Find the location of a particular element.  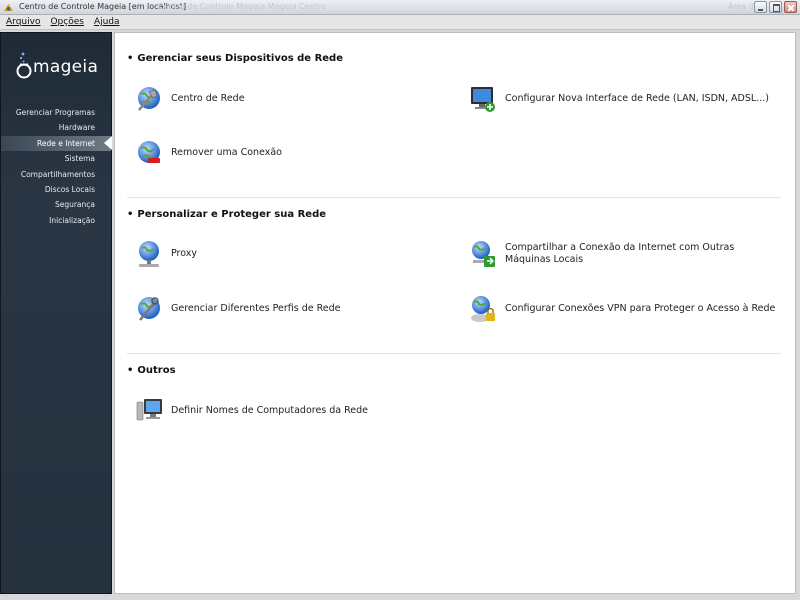

globe-proxy-icon is located at coordinates (149, 254).